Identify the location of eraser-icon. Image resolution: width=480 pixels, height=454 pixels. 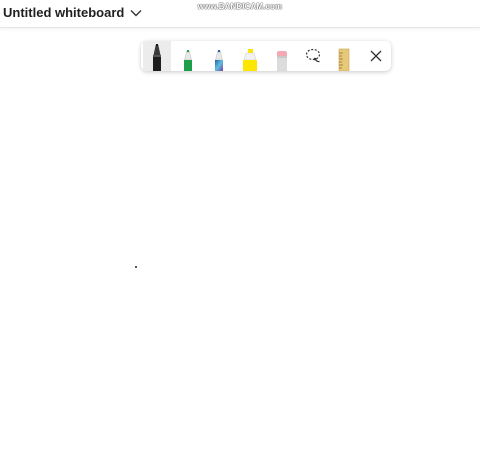
(282, 61).